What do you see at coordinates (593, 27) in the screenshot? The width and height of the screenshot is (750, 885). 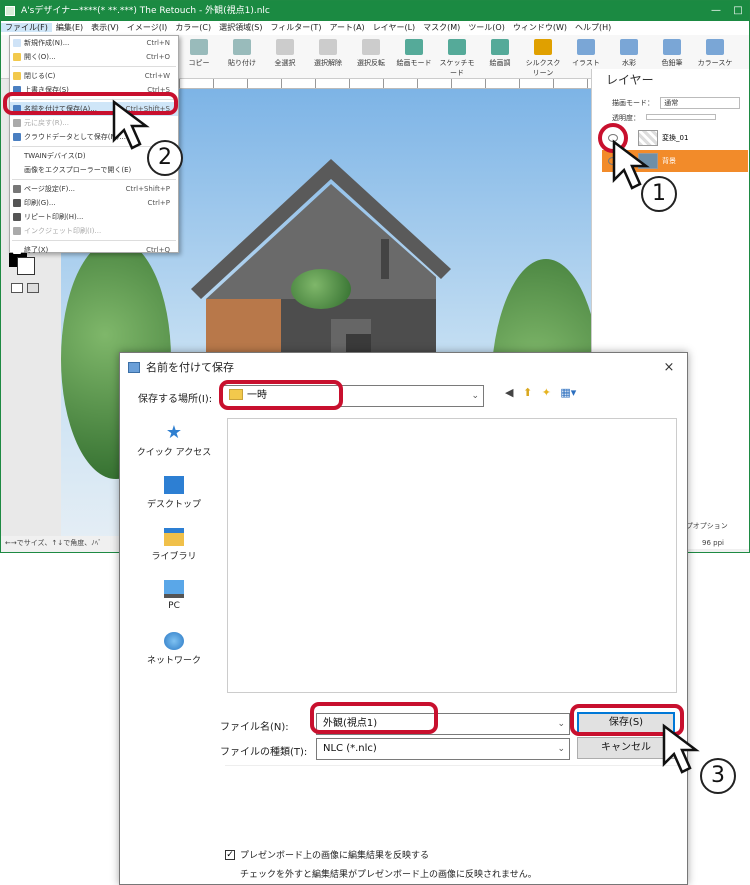 I see `menu-item: ヘルプ(H)` at bounding box center [593, 27].